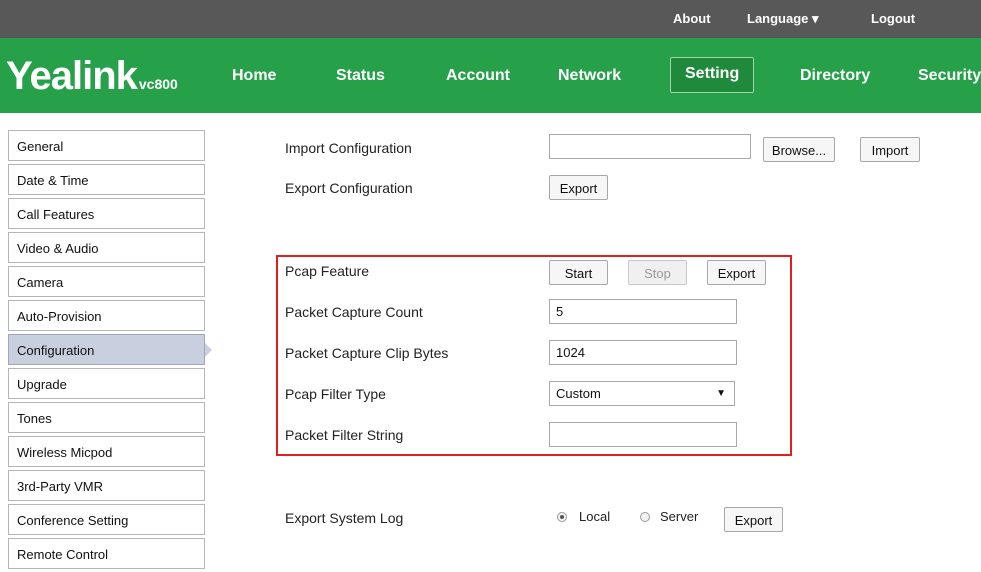 This screenshot has height=572, width=981. What do you see at coordinates (106, 383) in the screenshot?
I see `sidebar-item-upgrade: Upgrade` at bounding box center [106, 383].